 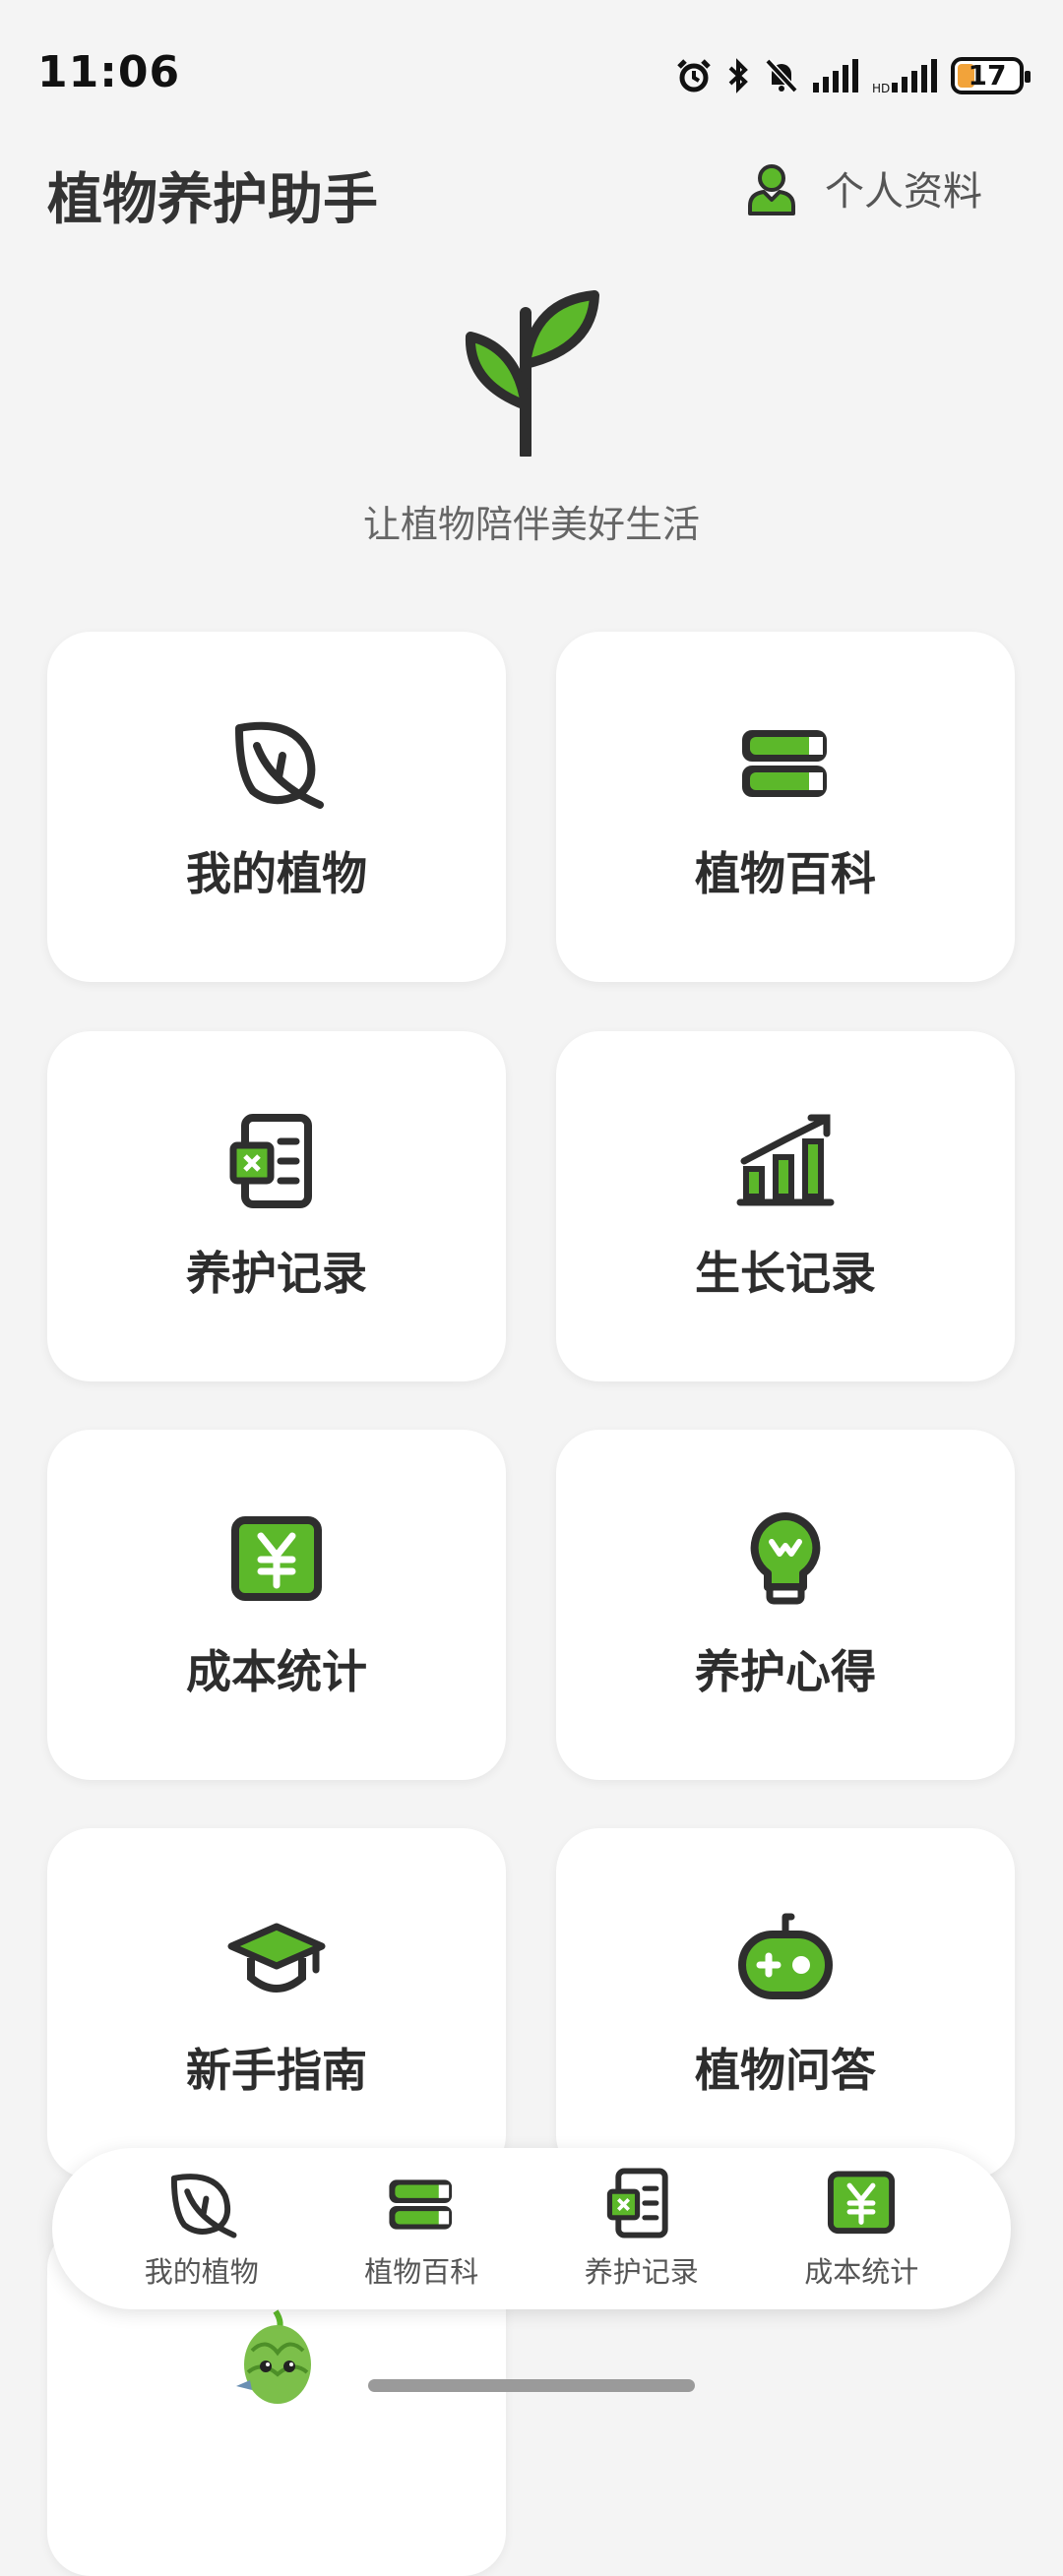 What do you see at coordinates (531, 2228) in the screenshot?
I see `bottom-nav: 我的植物 植物百科 养护记录 成本统计` at bounding box center [531, 2228].